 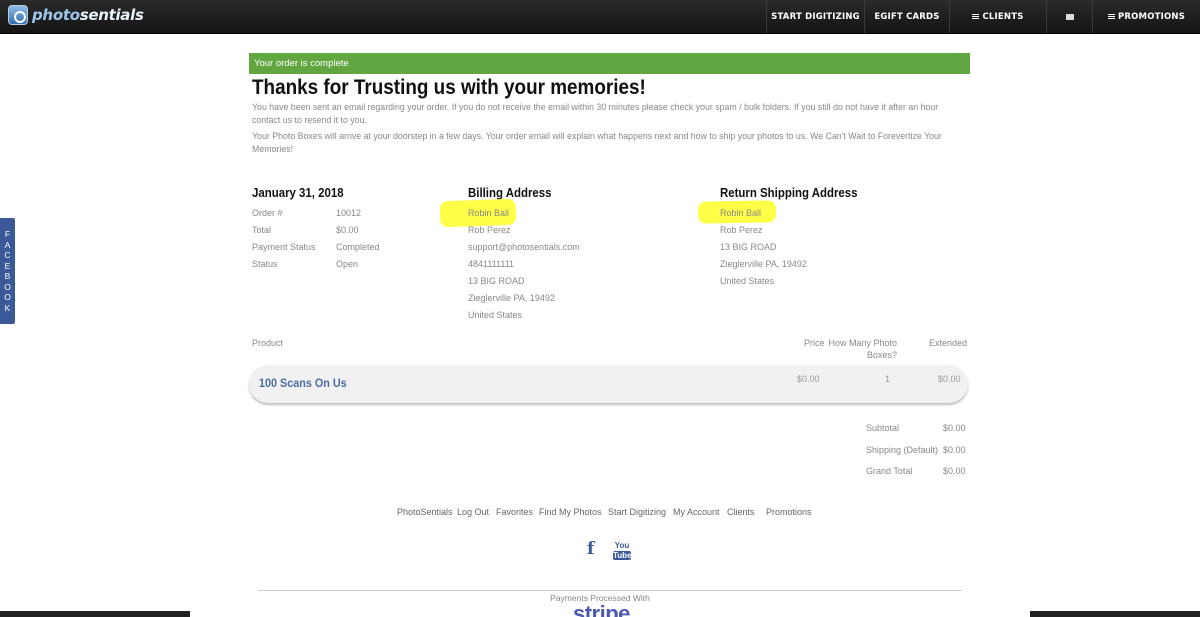 What do you see at coordinates (514, 512) in the screenshot?
I see `footer-link-favorites: Favorites` at bounding box center [514, 512].